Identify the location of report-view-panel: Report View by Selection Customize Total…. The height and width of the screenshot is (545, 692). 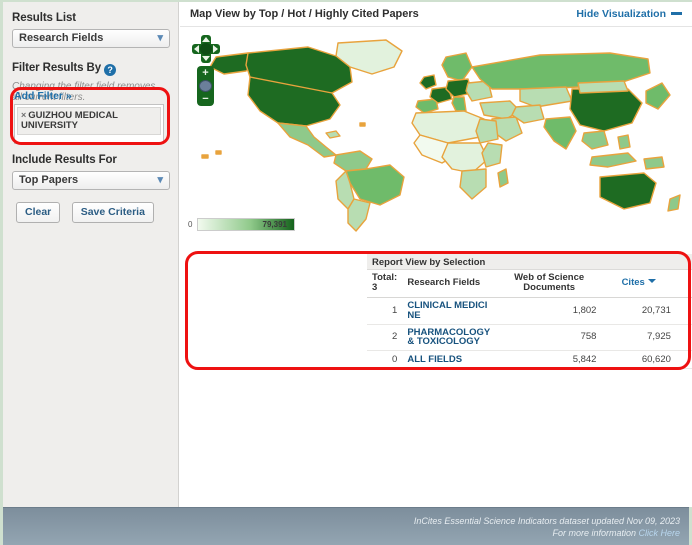
(529, 312).